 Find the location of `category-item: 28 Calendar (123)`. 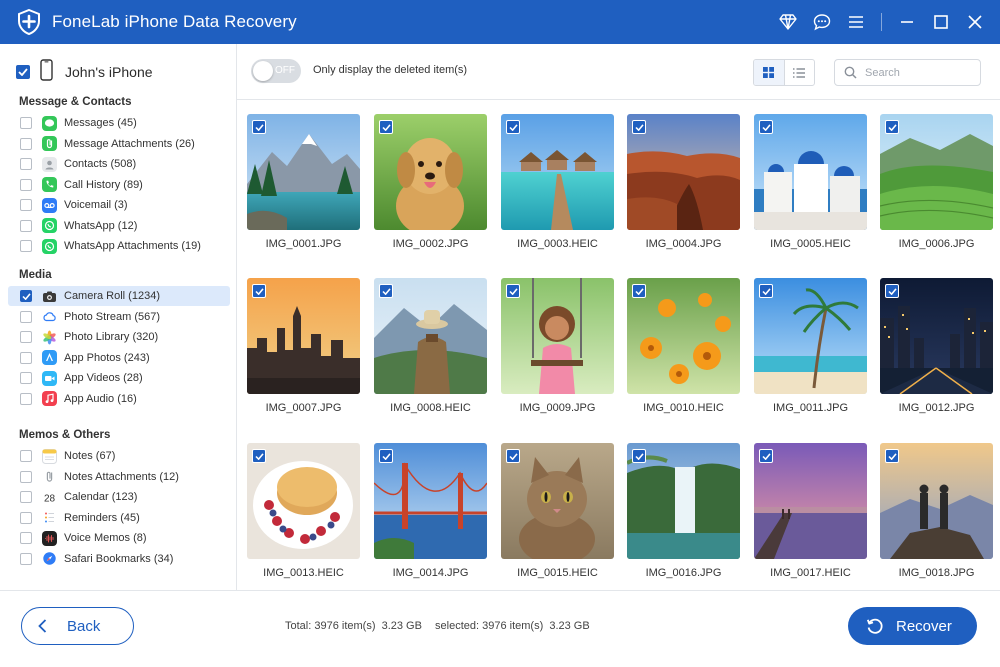

category-item: 28 Calendar (123) is located at coordinates (119, 497).